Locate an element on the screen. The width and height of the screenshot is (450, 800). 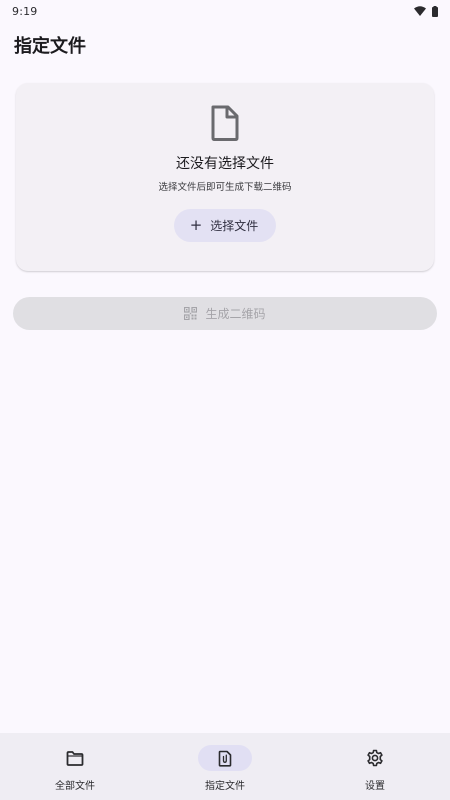
generate-qr-button-label: 生成二维码 is located at coordinates (235, 314).